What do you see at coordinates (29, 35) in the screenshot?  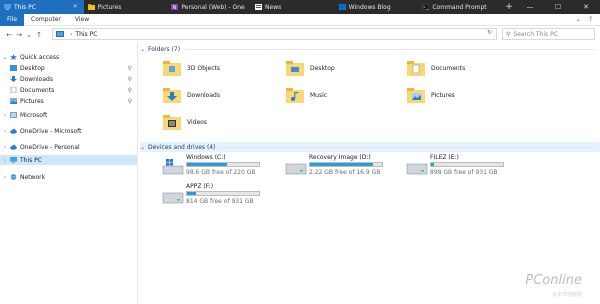 I see `recent-locations-button: ⌄` at bounding box center [29, 35].